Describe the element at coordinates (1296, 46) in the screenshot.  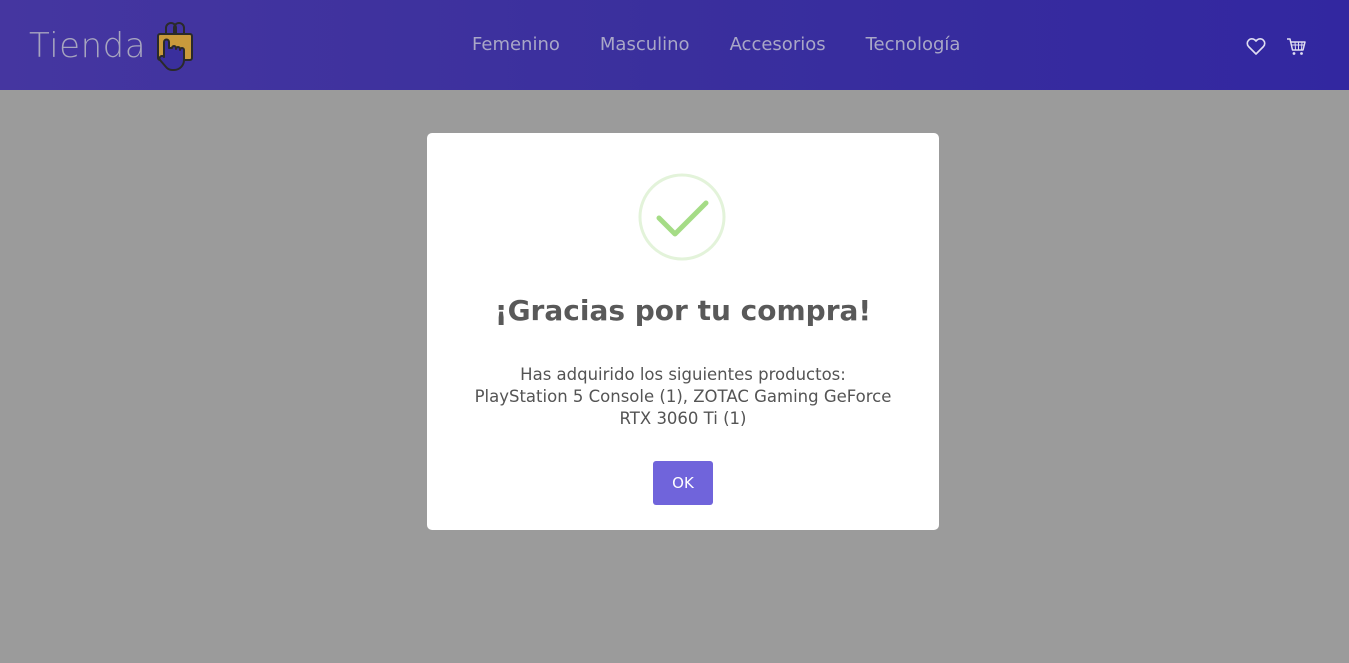
I see `cart-icon` at that location.